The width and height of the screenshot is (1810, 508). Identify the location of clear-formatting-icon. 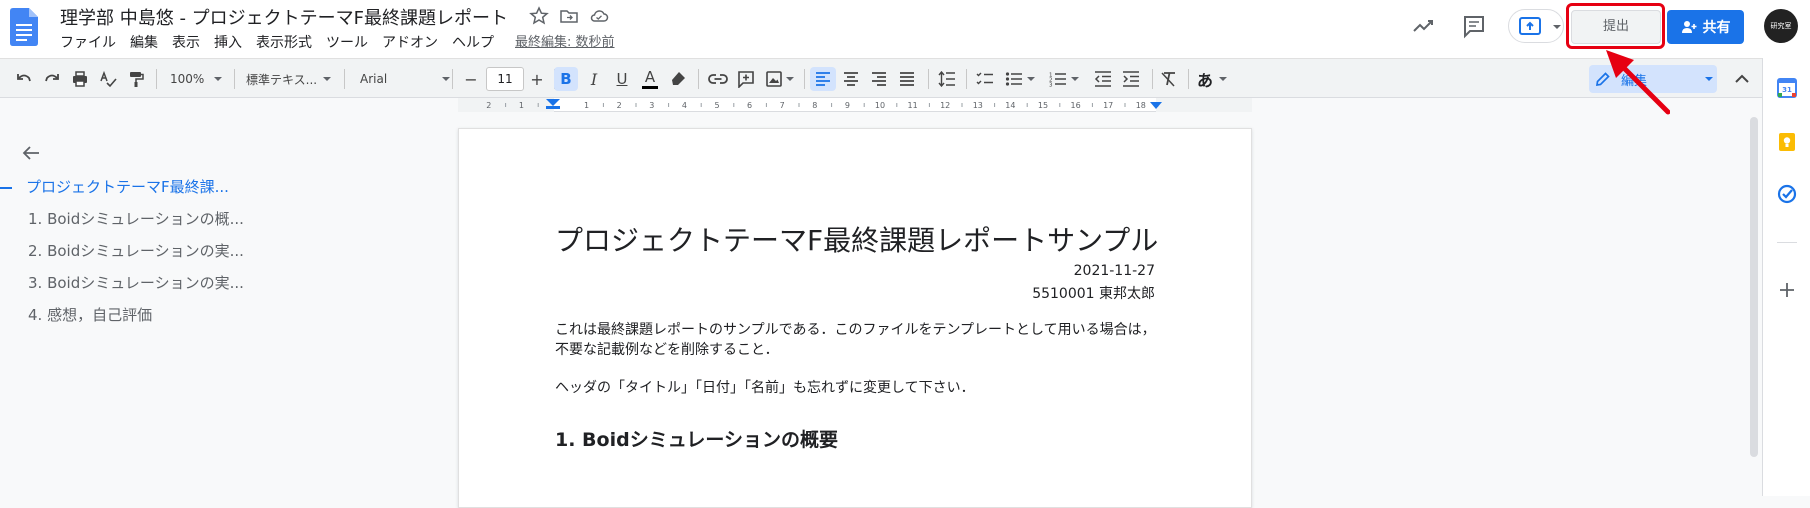
(1168, 79).